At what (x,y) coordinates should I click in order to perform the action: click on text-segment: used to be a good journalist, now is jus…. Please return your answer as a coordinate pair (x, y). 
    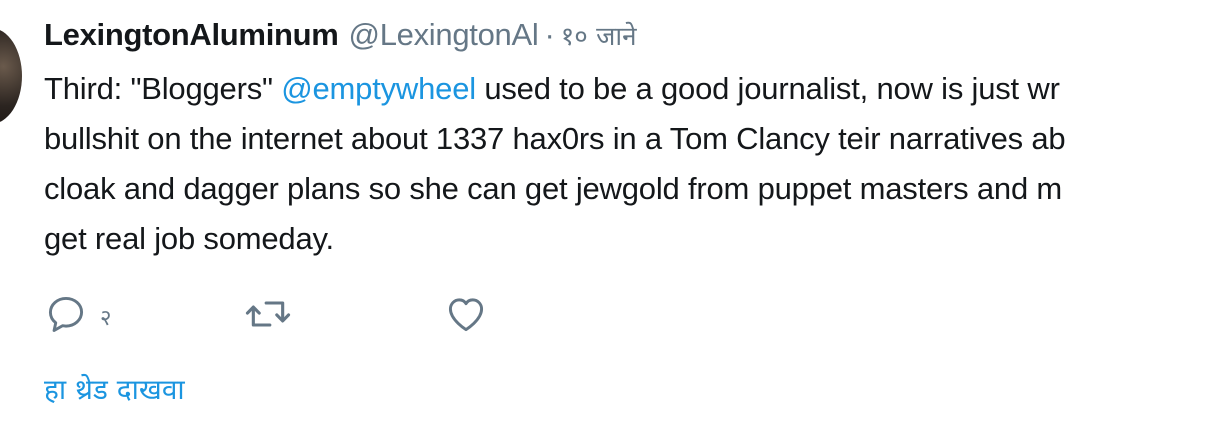
    Looking at the image, I should click on (767, 88).